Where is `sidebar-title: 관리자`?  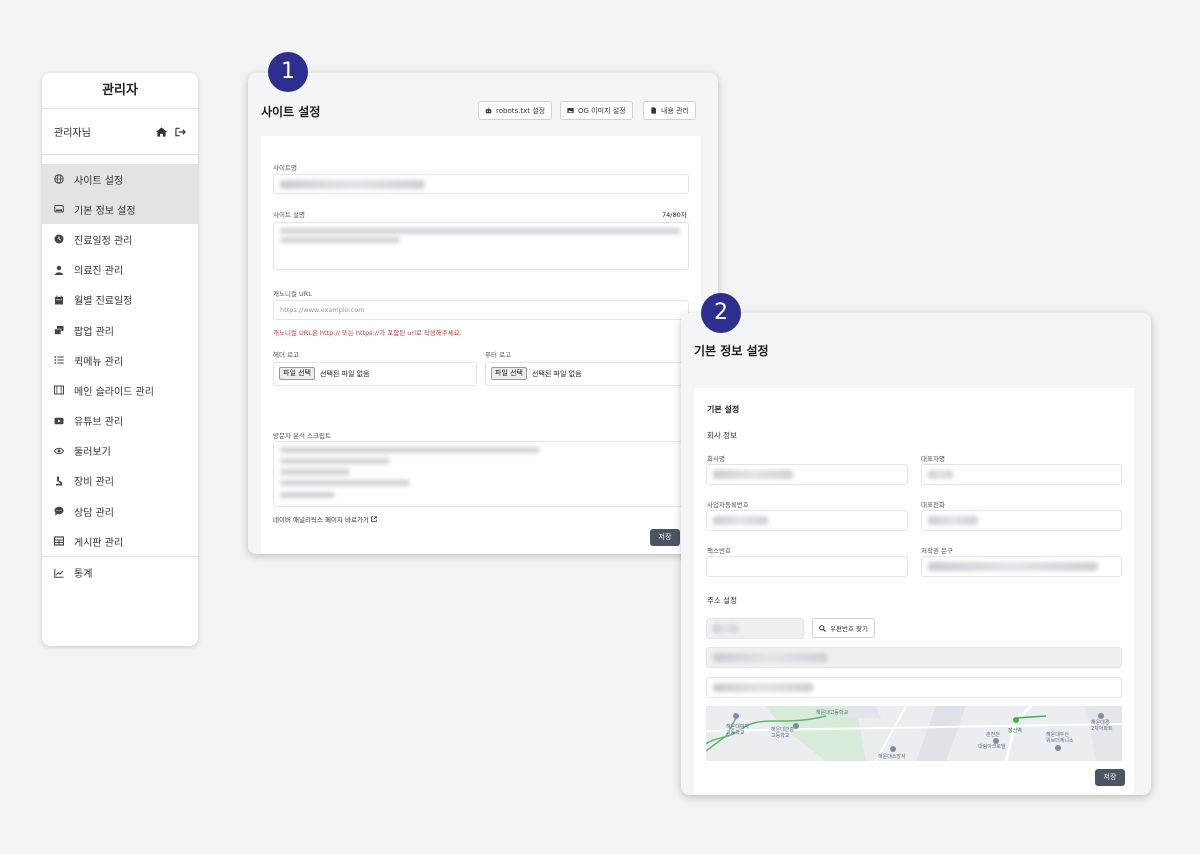 sidebar-title: 관리자 is located at coordinates (120, 91).